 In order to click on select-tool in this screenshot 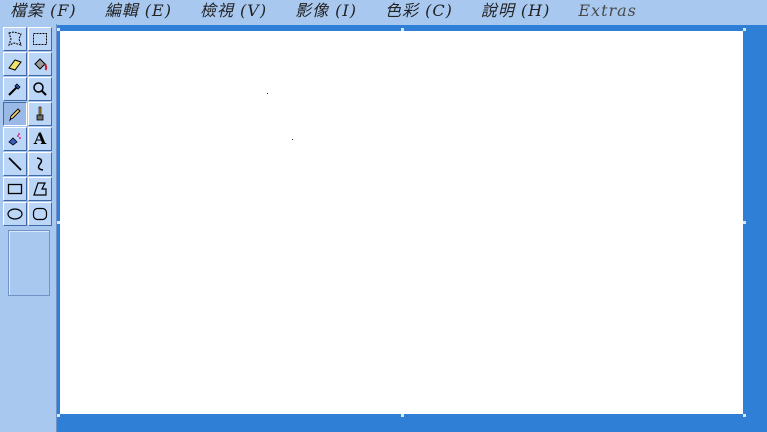, I will do `click(40, 39)`.